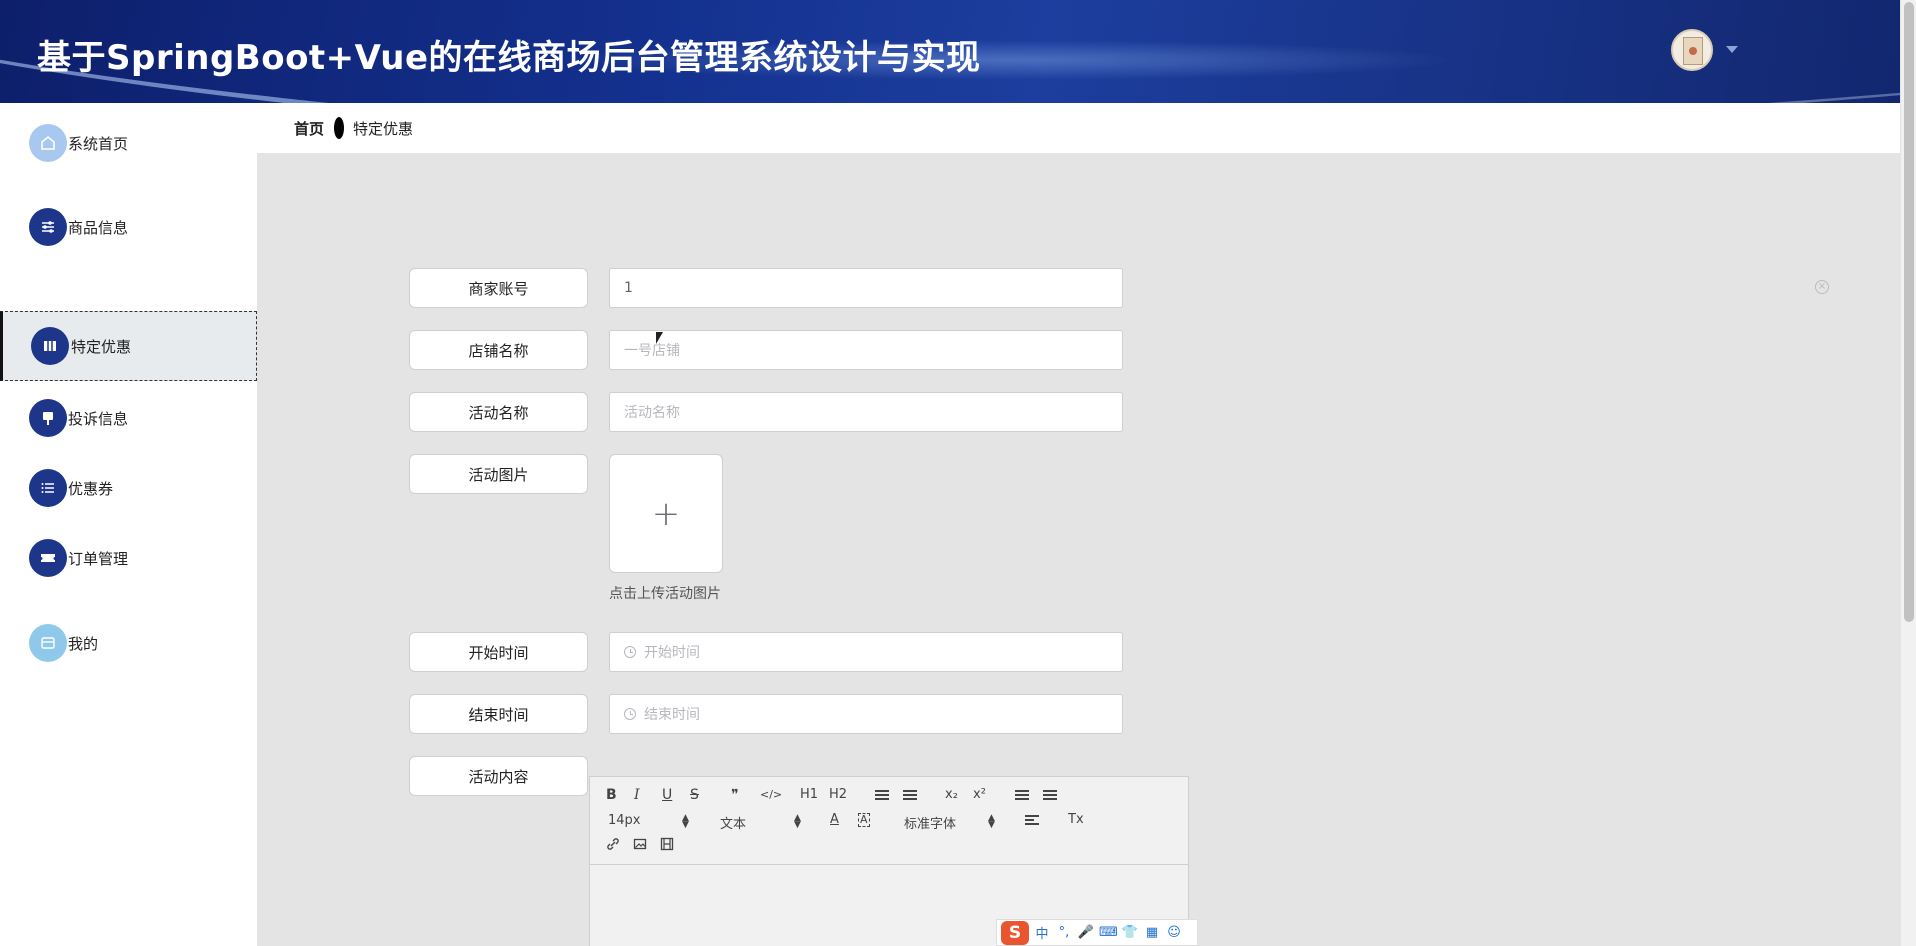  What do you see at coordinates (979, 794) in the screenshot?
I see `superscript-button: x²` at bounding box center [979, 794].